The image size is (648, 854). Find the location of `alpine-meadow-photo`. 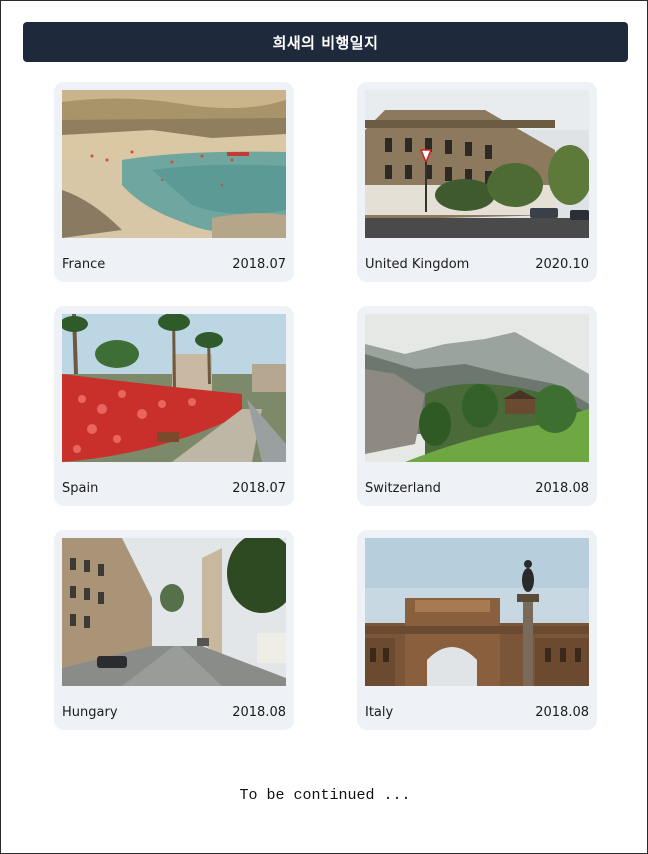

alpine-meadow-photo is located at coordinates (477, 388).